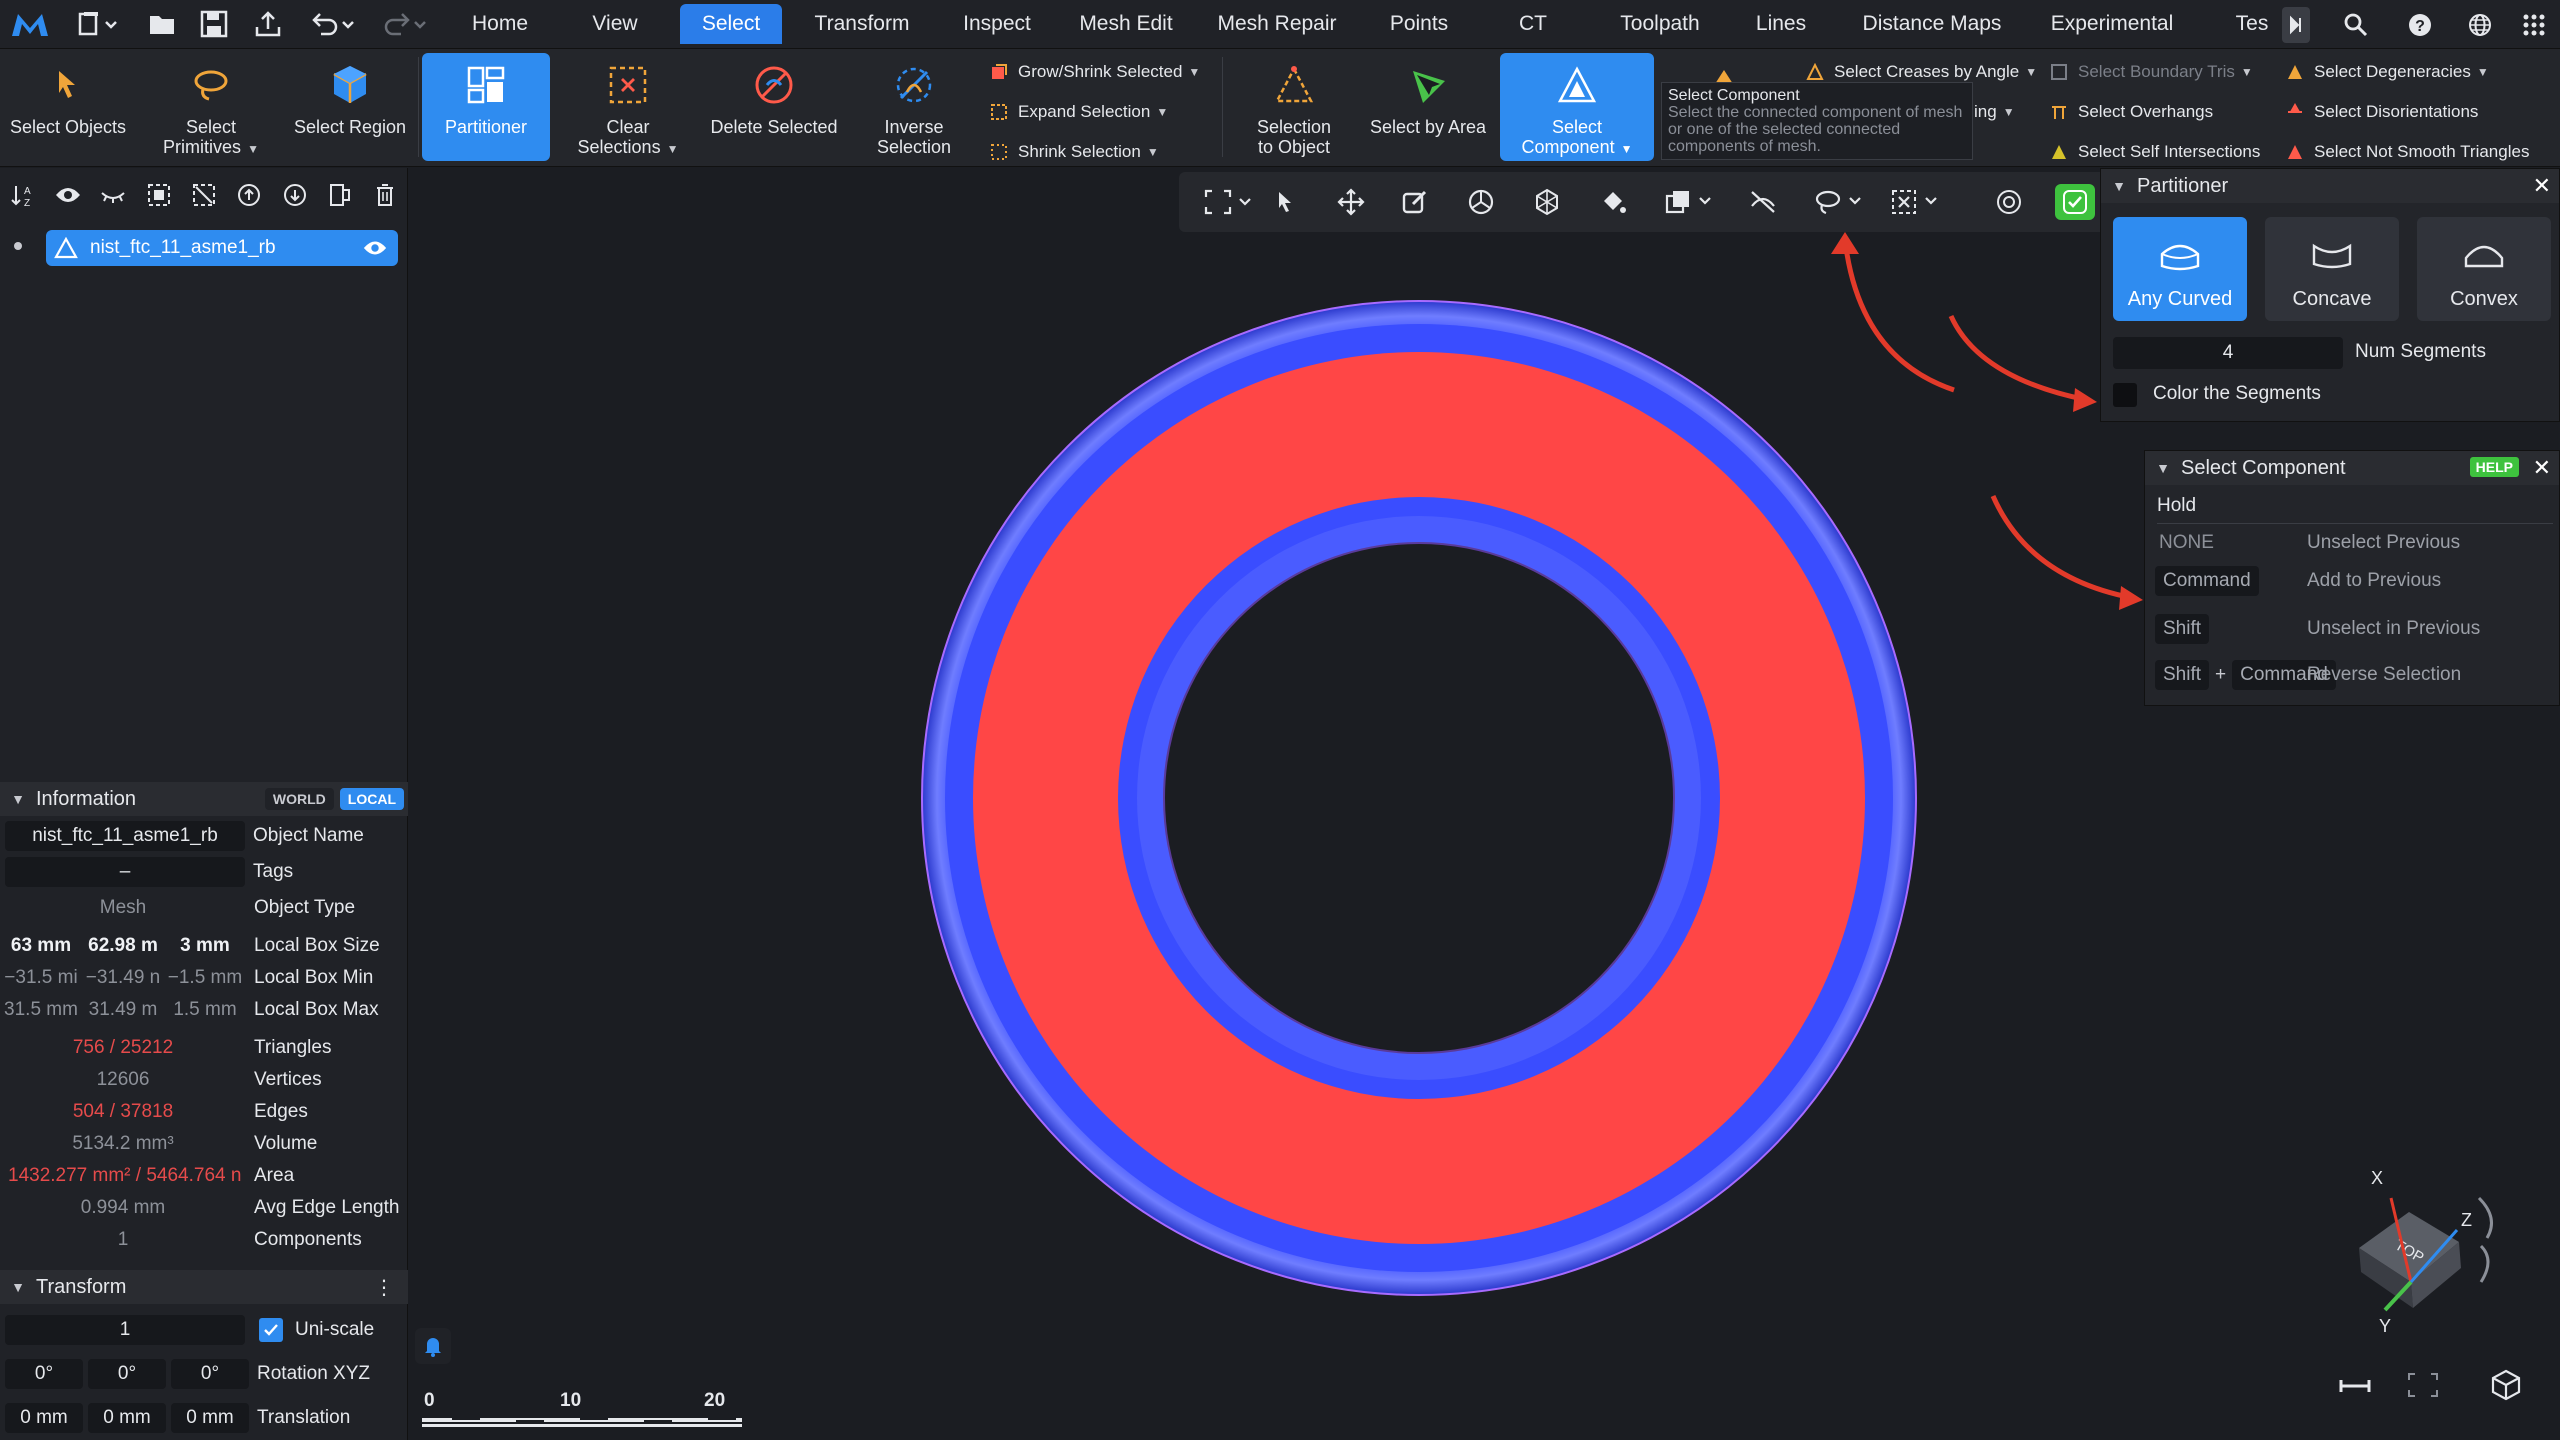  Describe the element at coordinates (44, 1418) in the screenshot. I see `translation-x-field: 0 mm` at that location.